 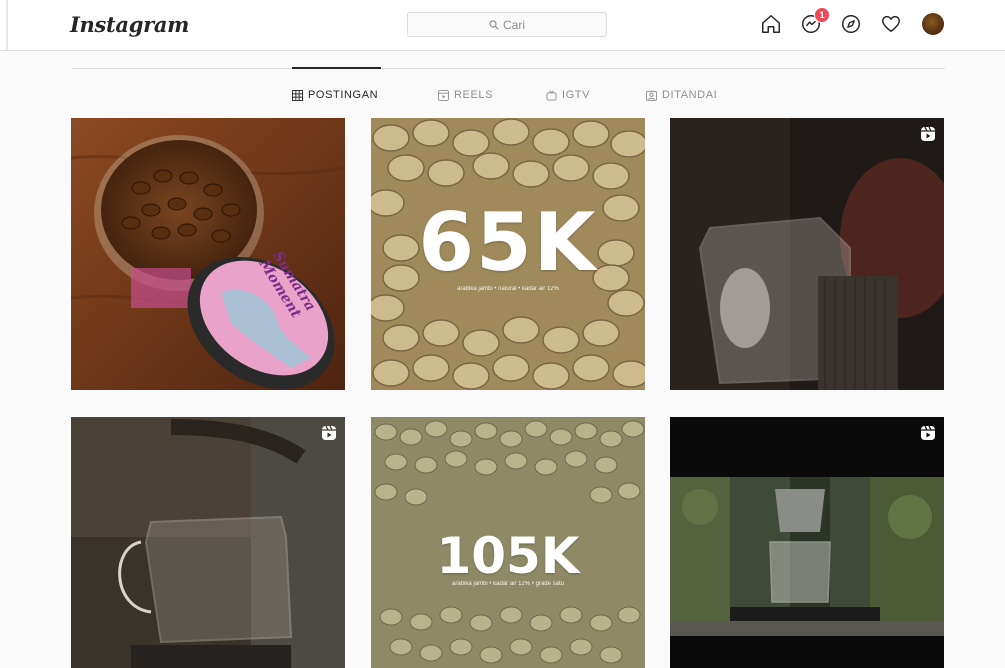 What do you see at coordinates (336, 68) in the screenshot?
I see `tab-active-indicator` at bounding box center [336, 68].